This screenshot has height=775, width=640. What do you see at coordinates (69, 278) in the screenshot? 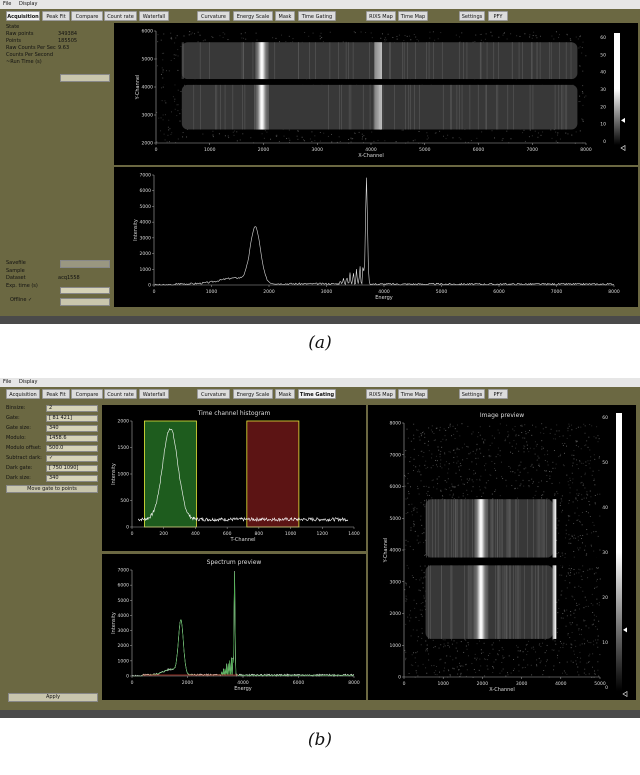
I see `field-value: acq1558` at bounding box center [69, 278].